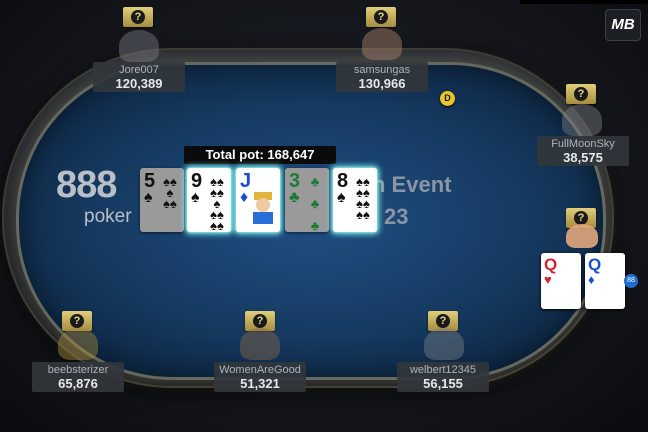 The height and width of the screenshot is (432, 648). I want to click on player-name: Jore007, so click(139, 70).